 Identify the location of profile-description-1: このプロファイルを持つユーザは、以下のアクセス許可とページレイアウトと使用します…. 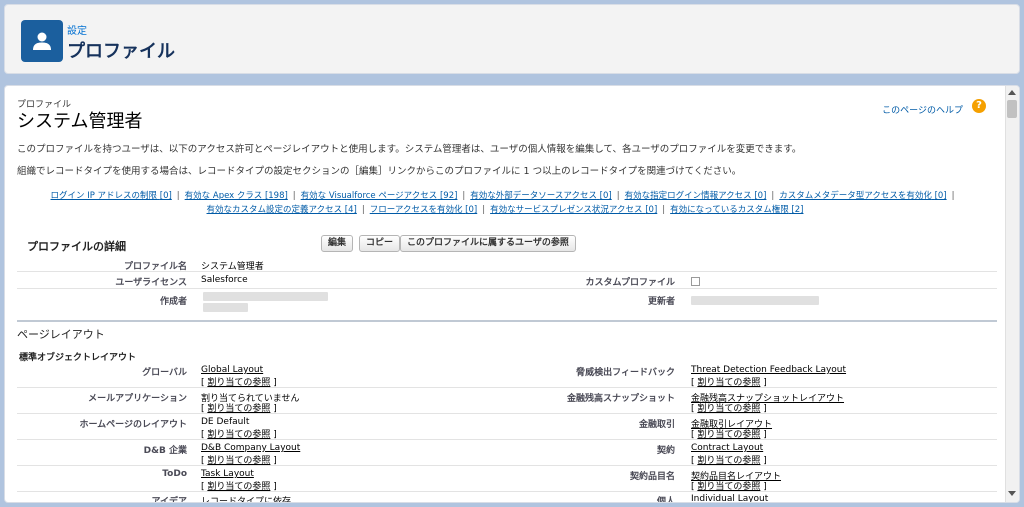
(409, 149).